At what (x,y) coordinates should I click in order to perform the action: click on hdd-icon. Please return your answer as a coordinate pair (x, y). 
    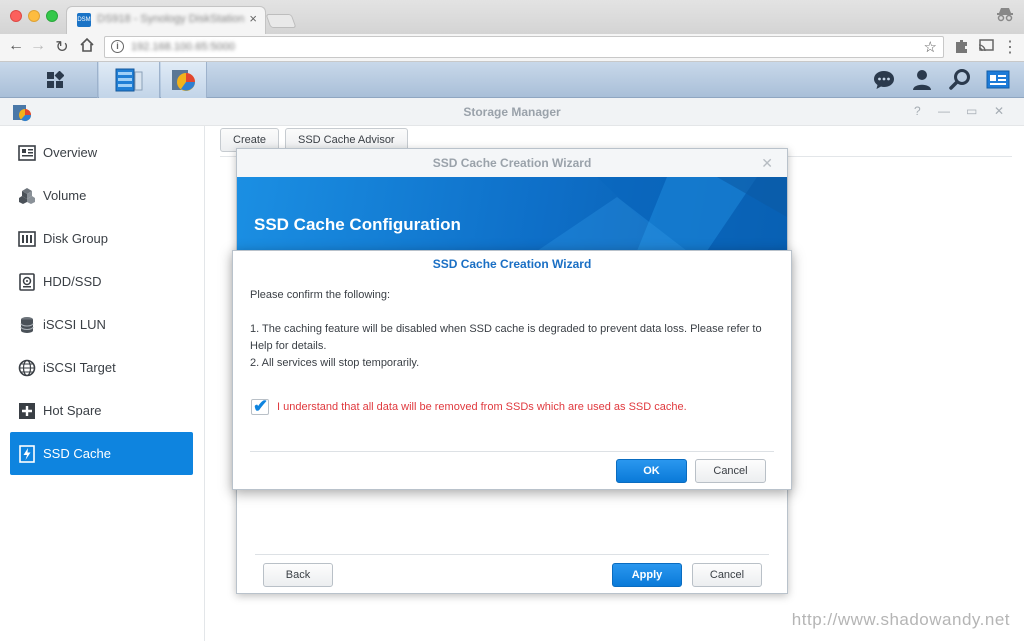
    Looking at the image, I should click on (27, 282).